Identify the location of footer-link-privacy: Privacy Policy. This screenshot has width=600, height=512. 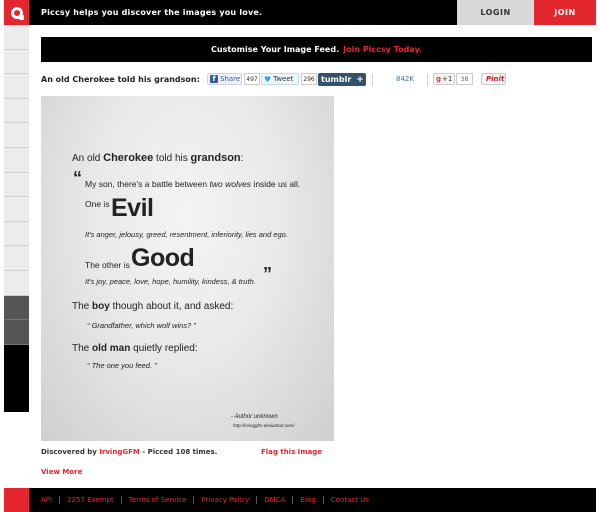
(224, 500).